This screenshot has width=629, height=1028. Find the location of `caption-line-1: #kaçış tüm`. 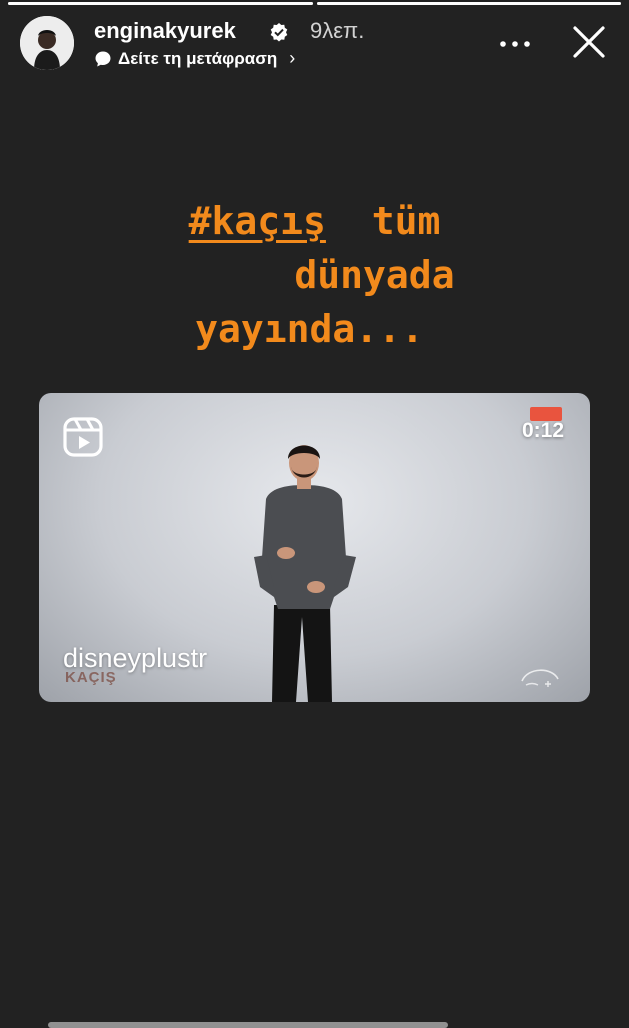

caption-line-1: #kaçış tüm is located at coordinates (314, 221).